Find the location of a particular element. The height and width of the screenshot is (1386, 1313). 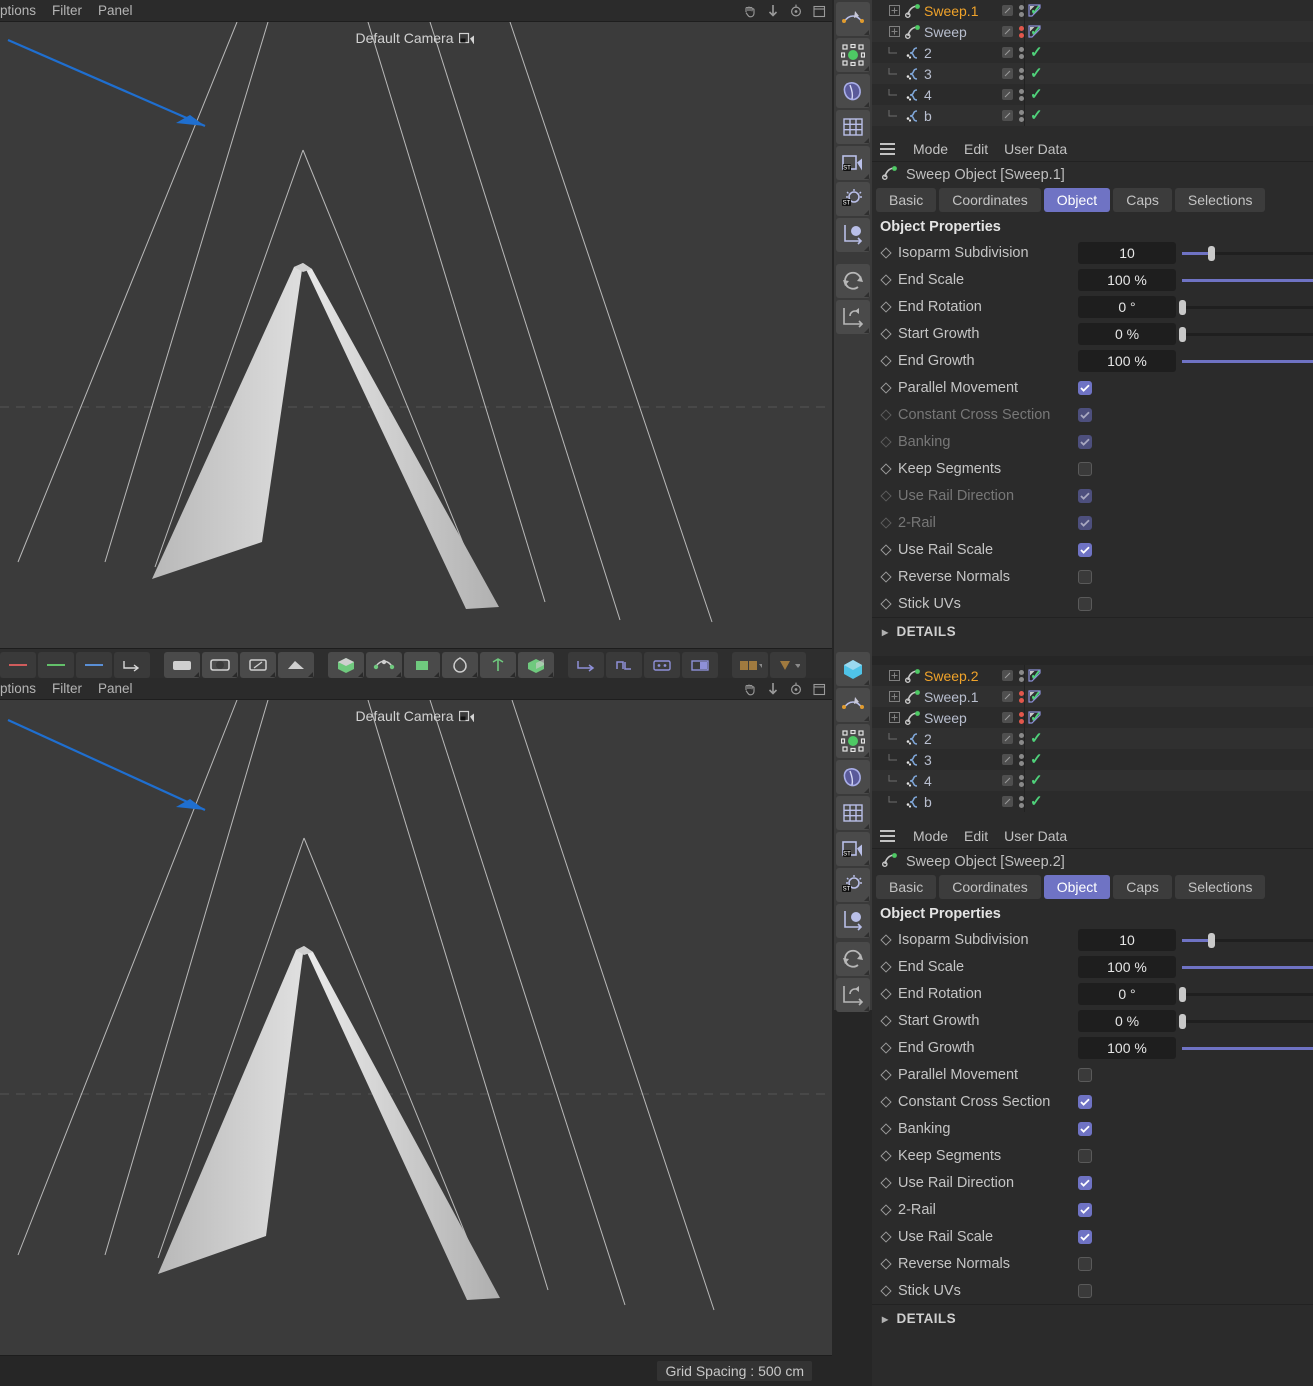

object-name: Sweep.2 is located at coordinates (960, 676).